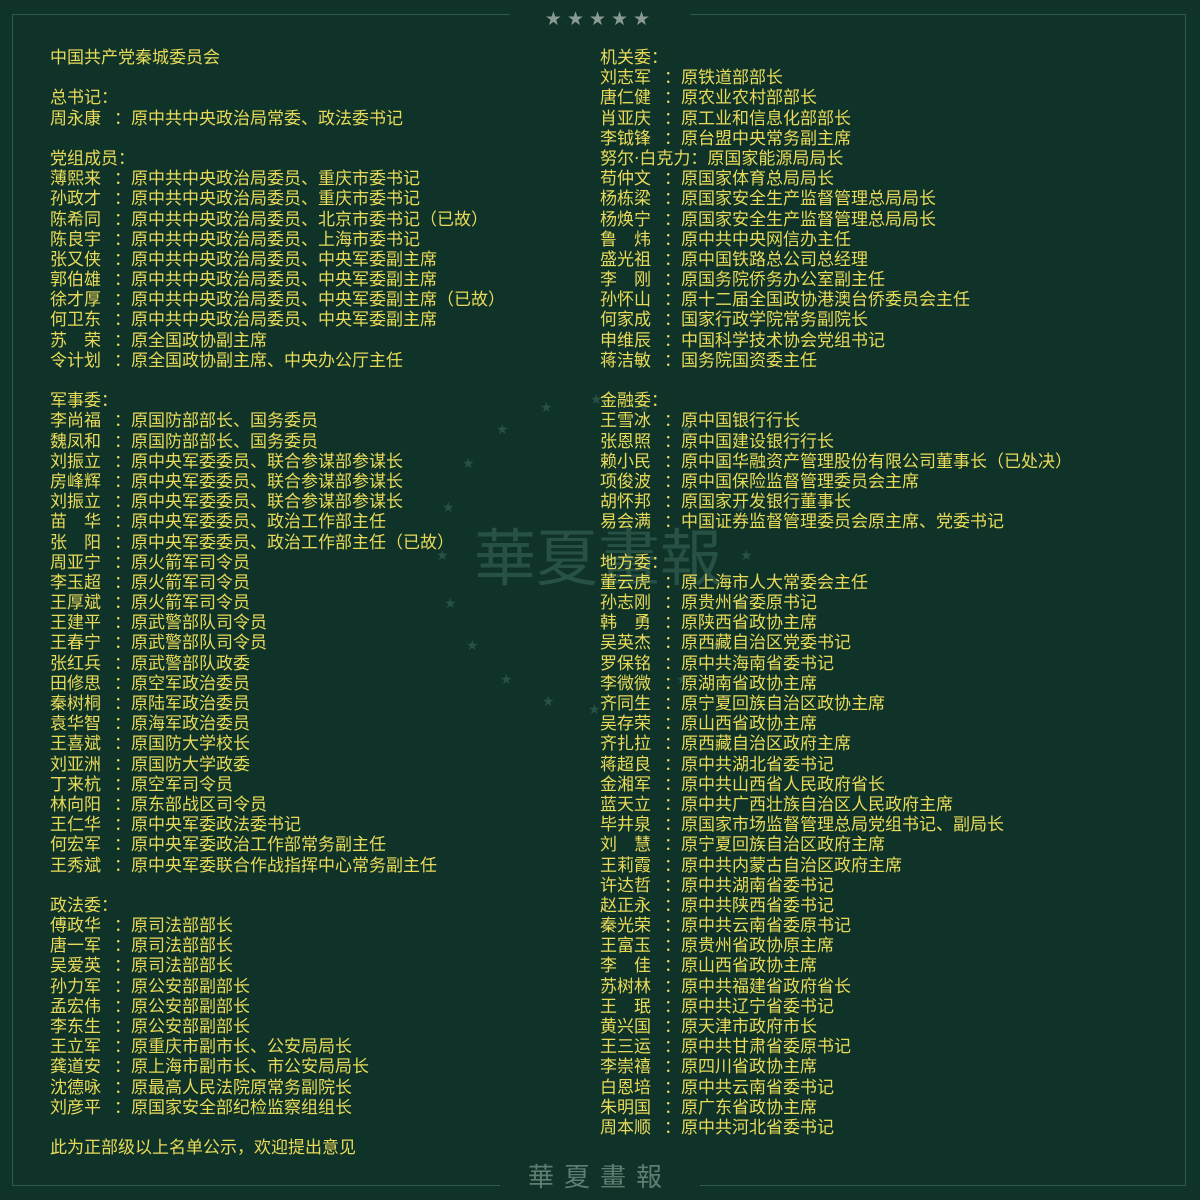  I want to click on list-item: 努尔·白克力：原国家能源局局长, so click(836, 159).